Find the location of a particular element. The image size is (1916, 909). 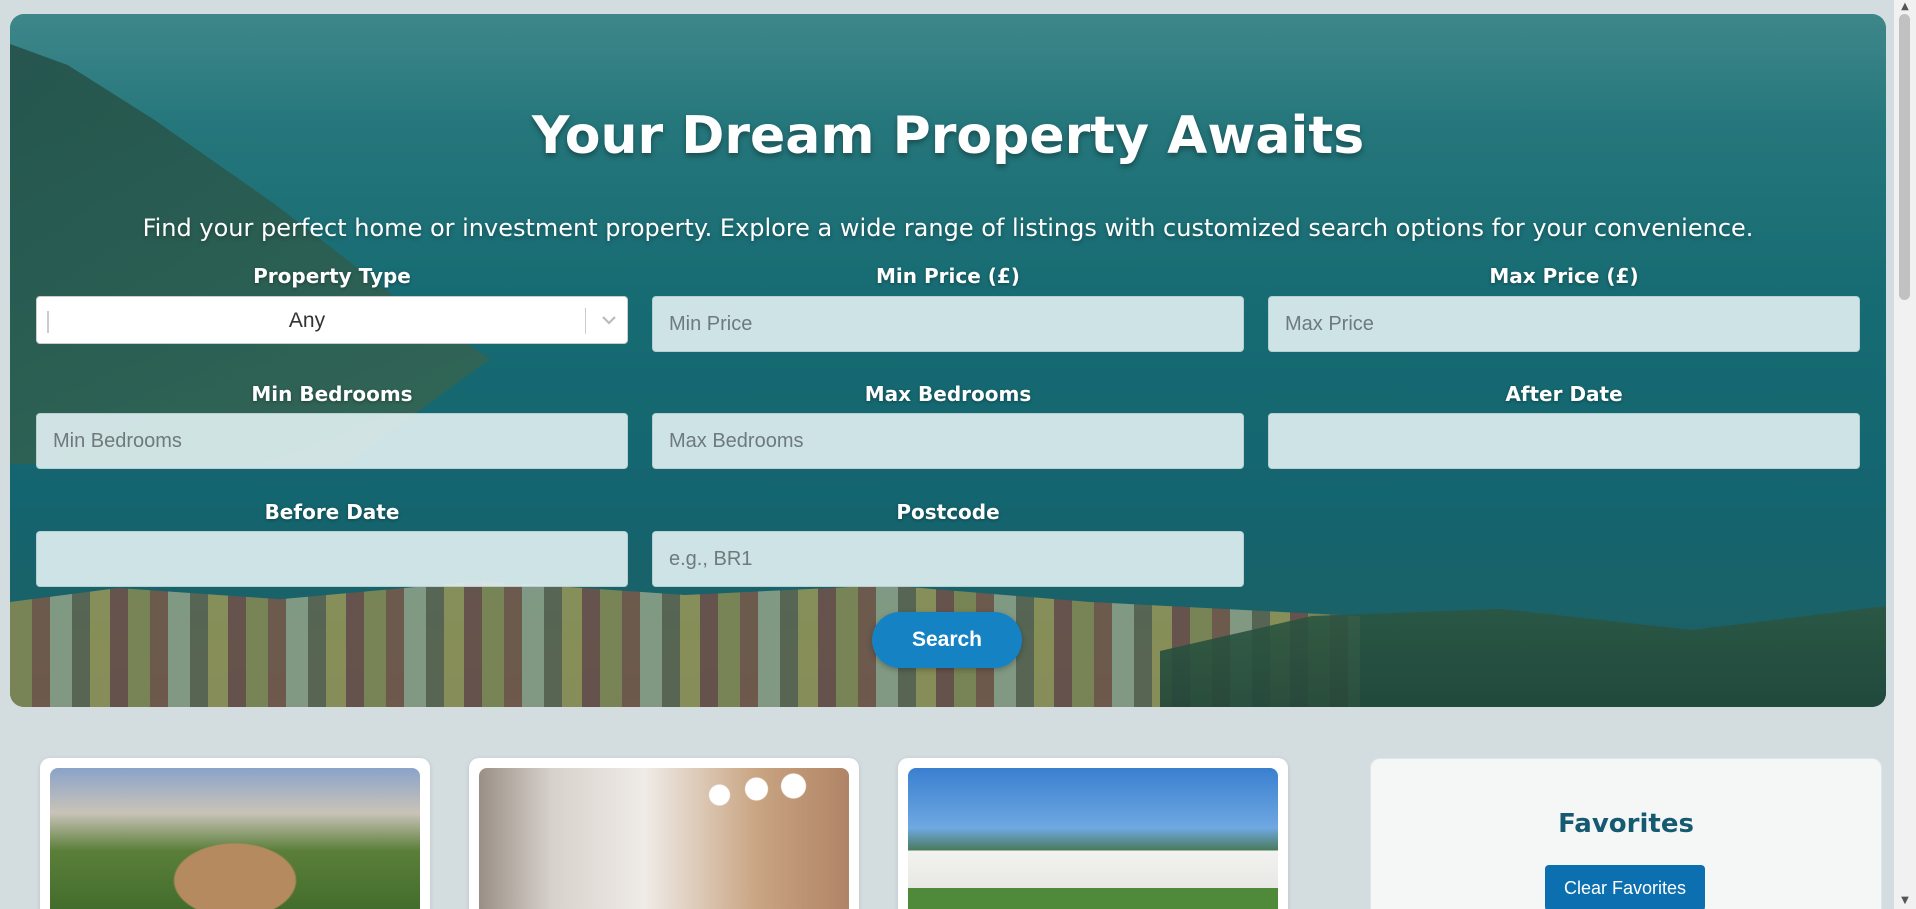

vertical-scrollbar: ▲ ▼ is located at coordinates (1905, 454).